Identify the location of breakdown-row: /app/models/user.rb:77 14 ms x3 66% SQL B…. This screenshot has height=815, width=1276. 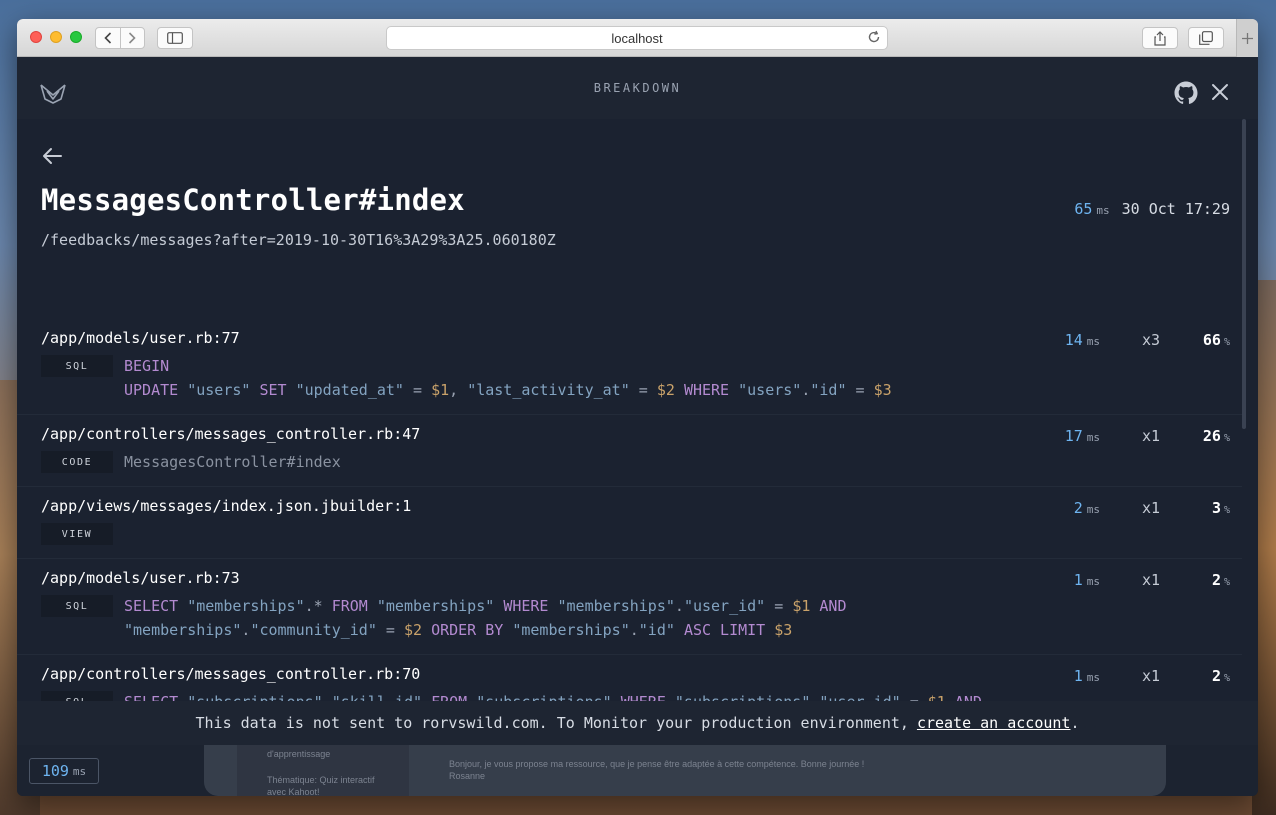
(629, 367).